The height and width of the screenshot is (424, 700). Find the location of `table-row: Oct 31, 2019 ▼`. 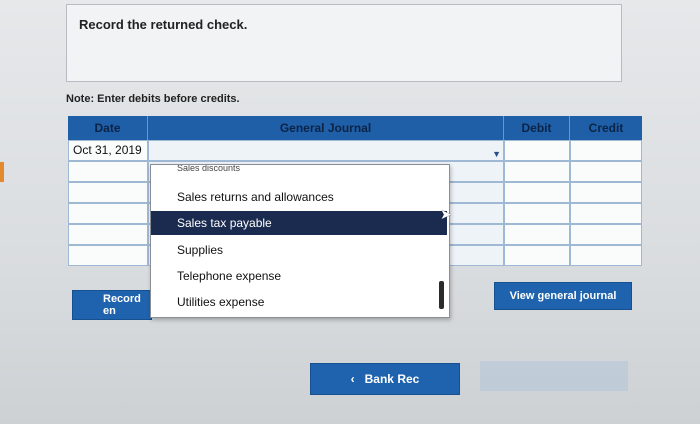

table-row: Oct 31, 2019 ▼ is located at coordinates (355, 150).